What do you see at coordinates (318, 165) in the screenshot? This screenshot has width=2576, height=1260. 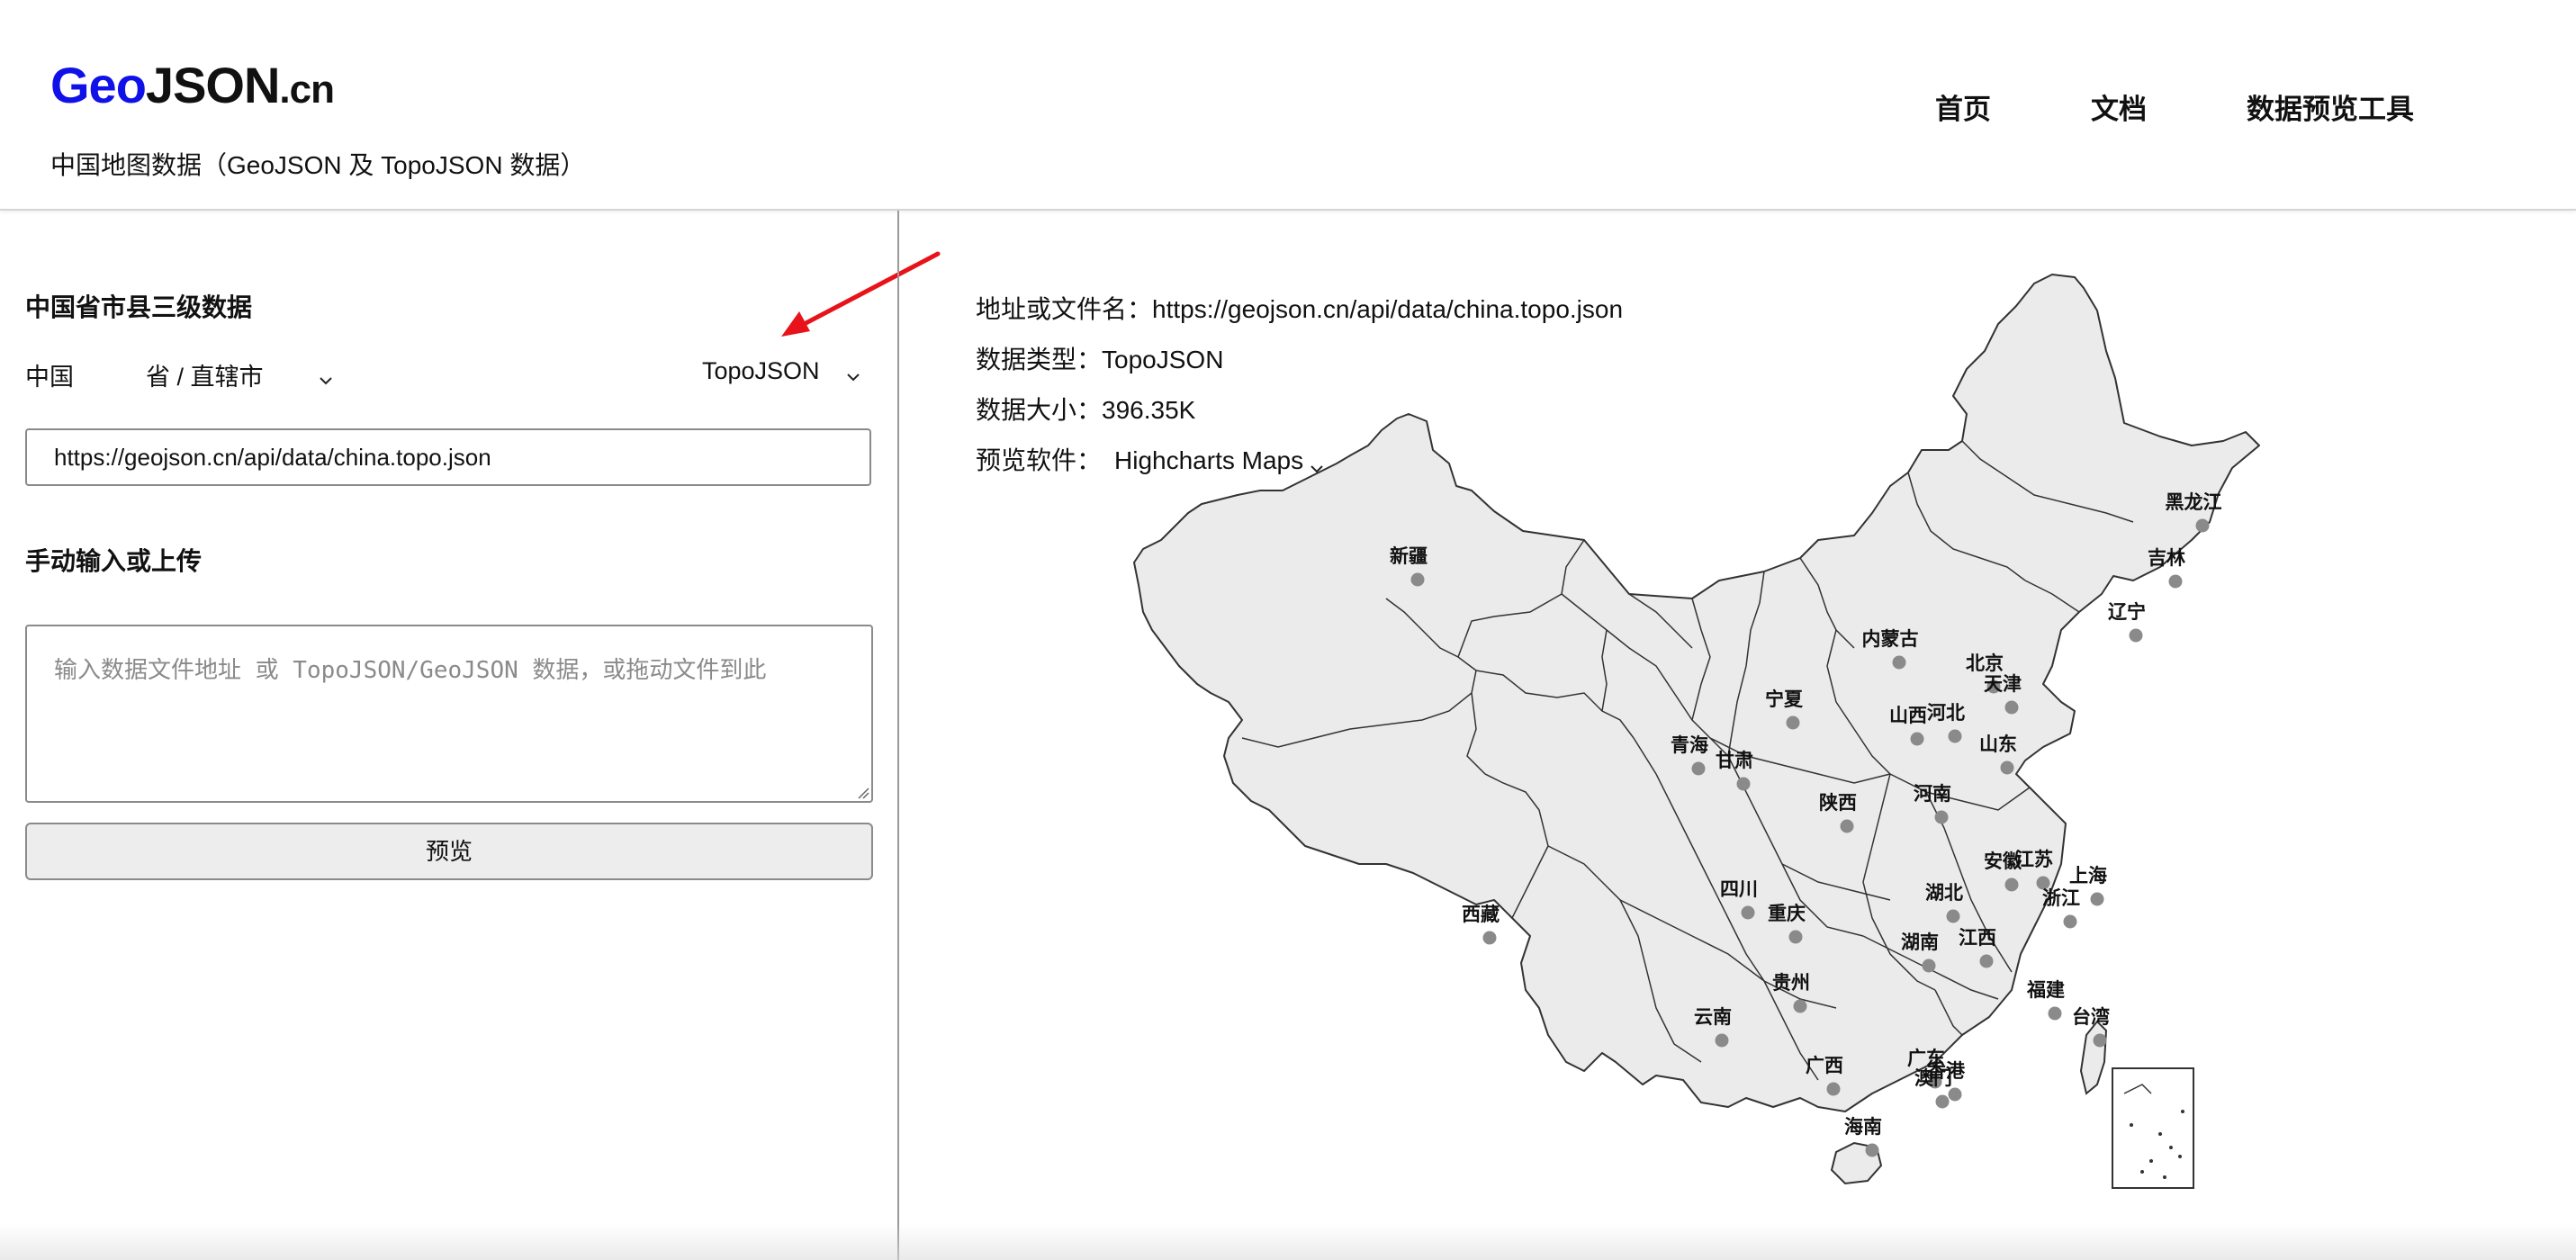 I see `site-subtitle: 中国地图数据（GeoJSON 及 TopoJSON 数据）` at bounding box center [318, 165].